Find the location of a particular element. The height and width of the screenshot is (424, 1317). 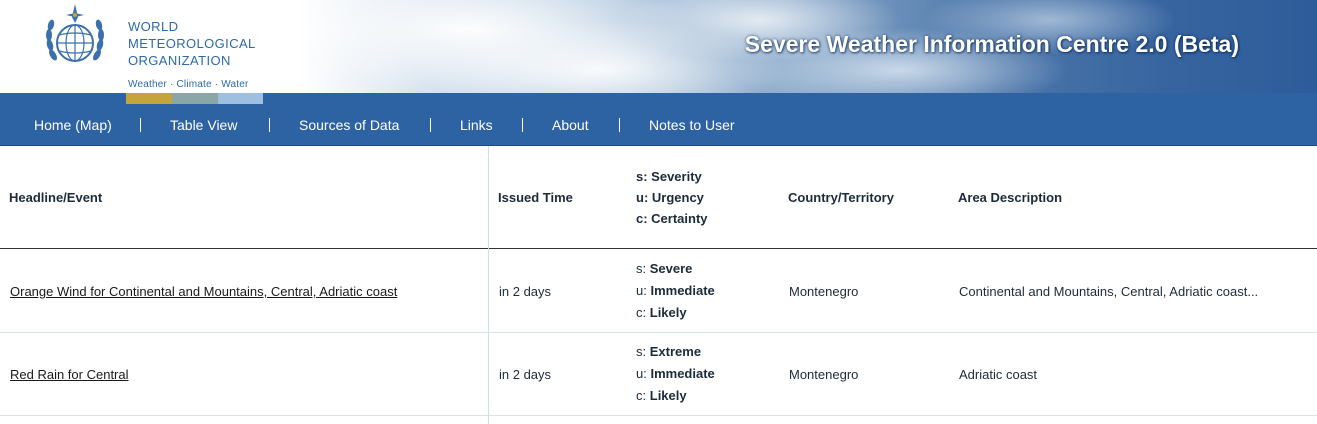

severity-line: s: Severe is located at coordinates (675, 269).